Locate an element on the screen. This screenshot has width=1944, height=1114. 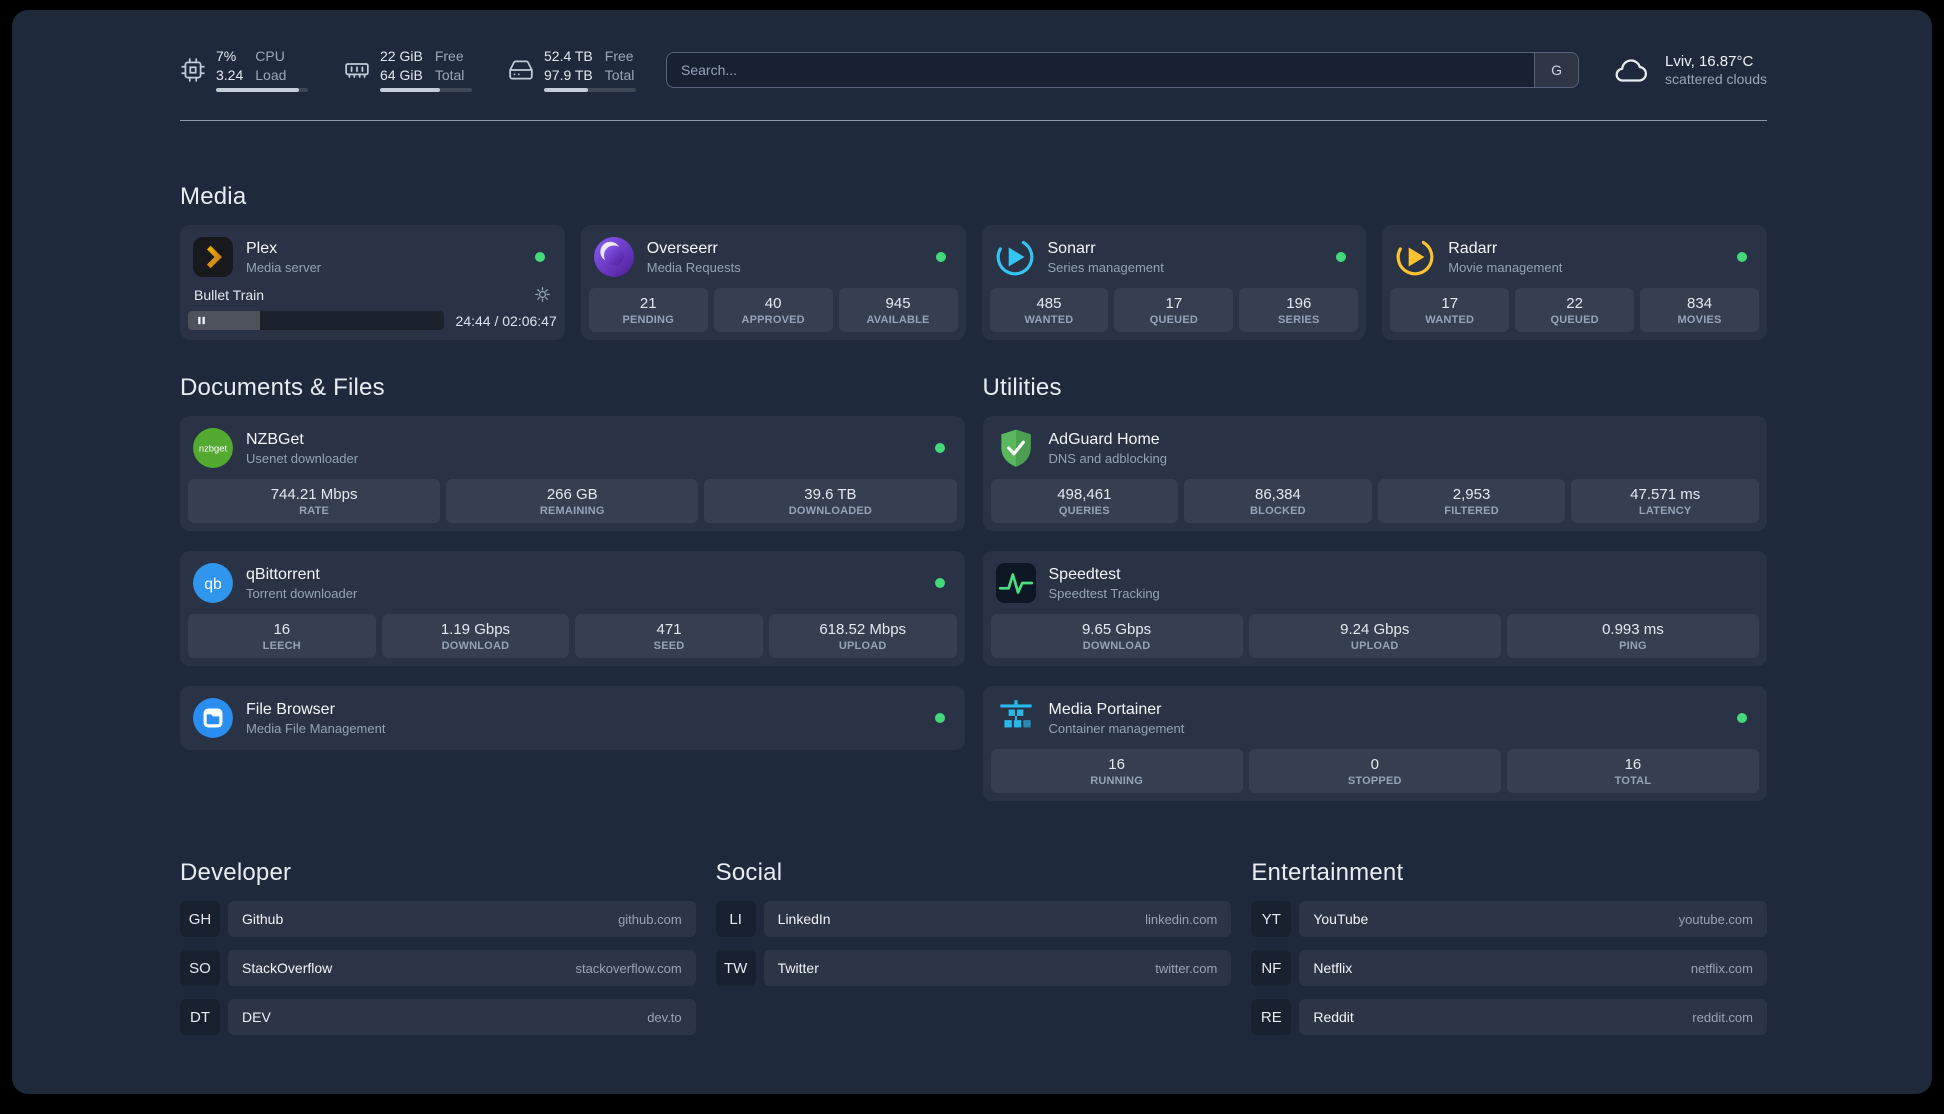
stat-queries: 498,461 QUERIES is located at coordinates (1084, 501).